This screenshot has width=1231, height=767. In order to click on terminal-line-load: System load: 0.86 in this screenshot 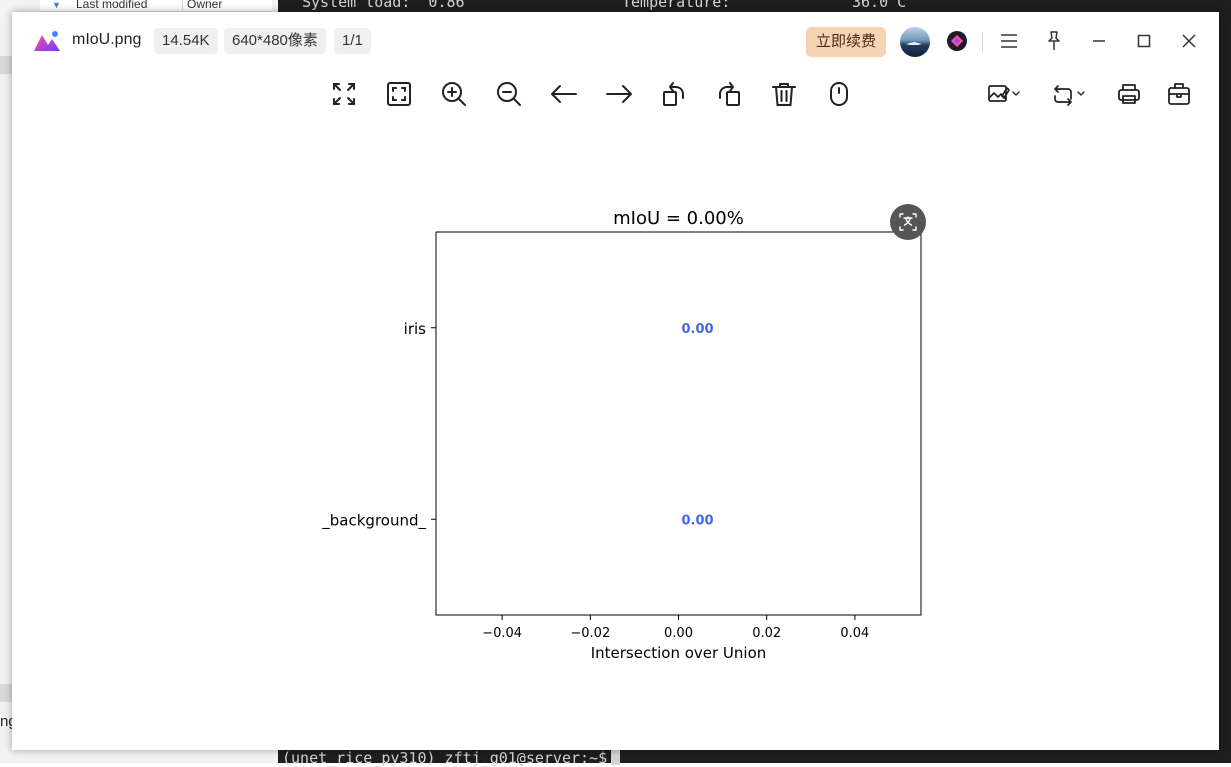, I will do `click(383, 5)`.